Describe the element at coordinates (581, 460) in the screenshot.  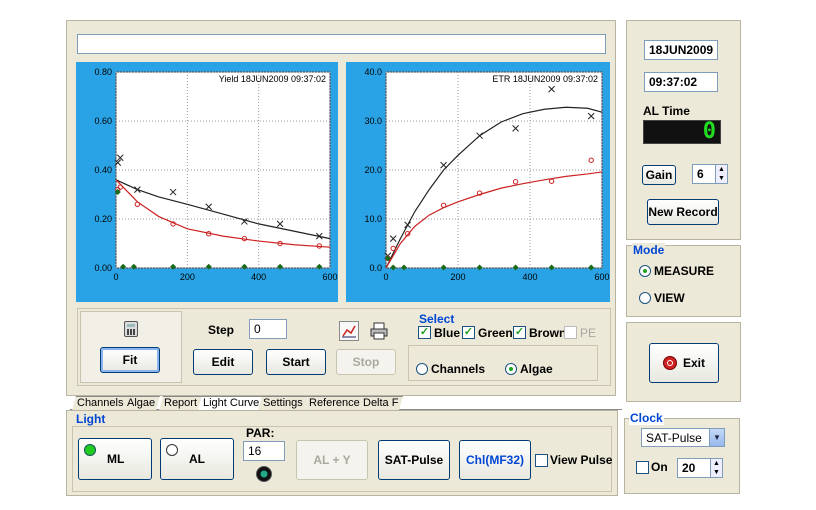
I see `view-pulse-label: View Pulse` at that location.